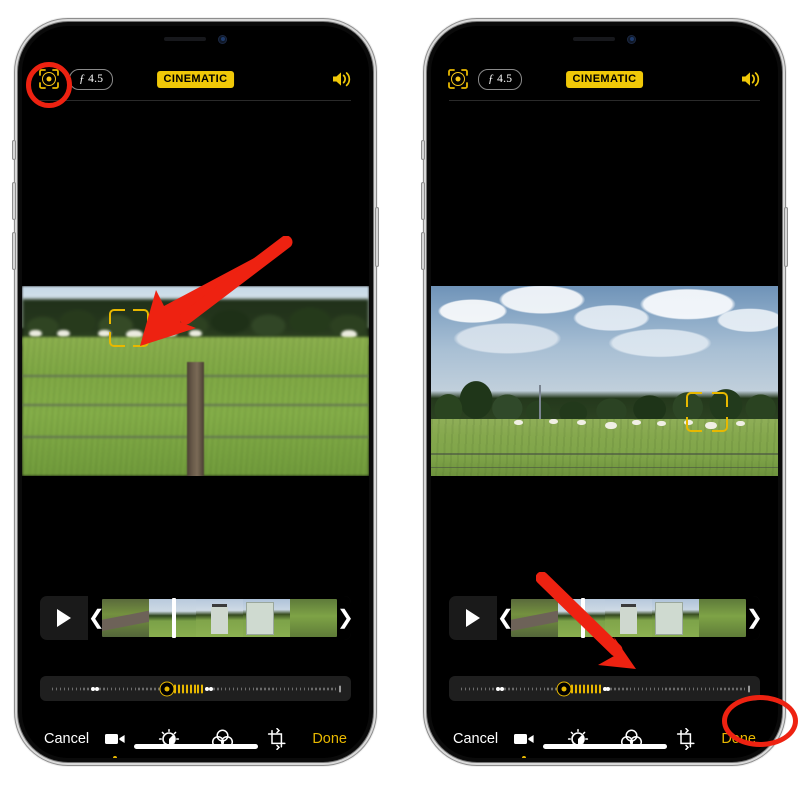  I want to click on depth-of-field-slider-right, so click(604, 688).